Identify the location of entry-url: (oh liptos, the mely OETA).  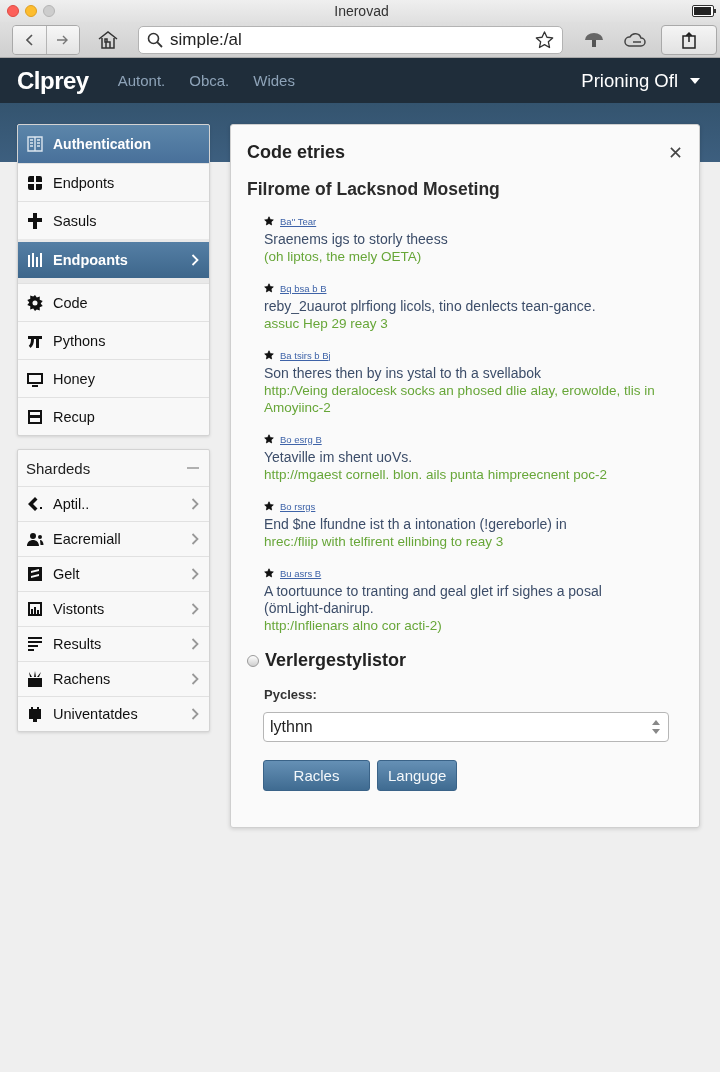
(343, 256).